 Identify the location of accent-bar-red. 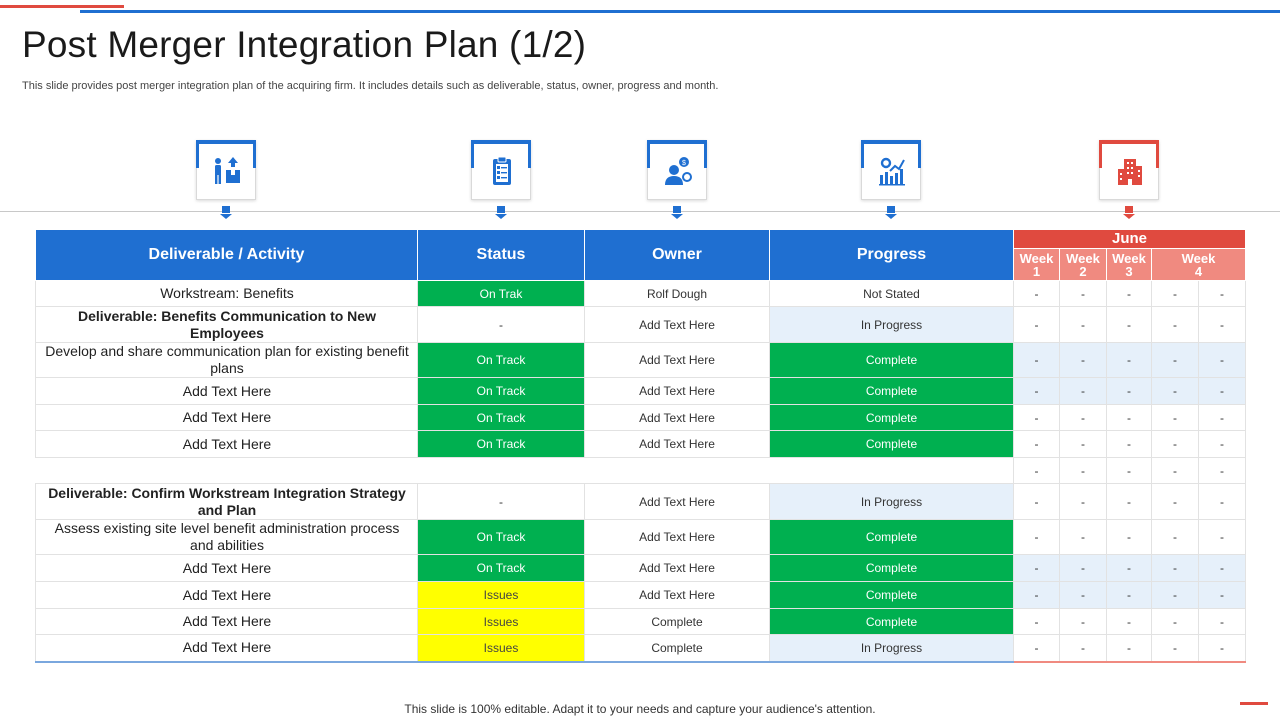
(62, 6).